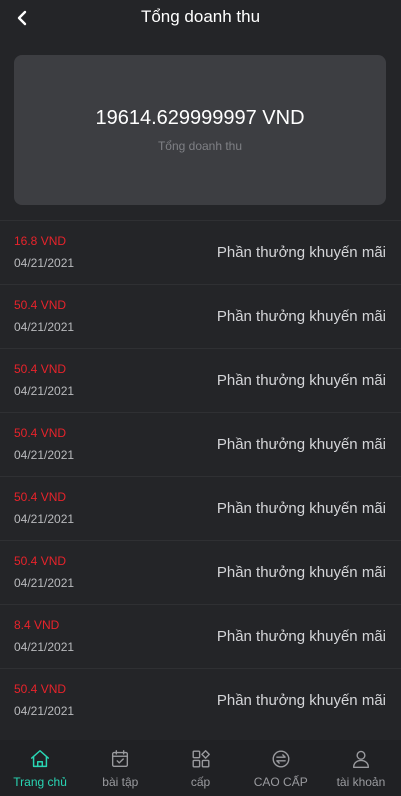 This screenshot has width=401, height=796. I want to click on calendar-check-icon, so click(120, 759).